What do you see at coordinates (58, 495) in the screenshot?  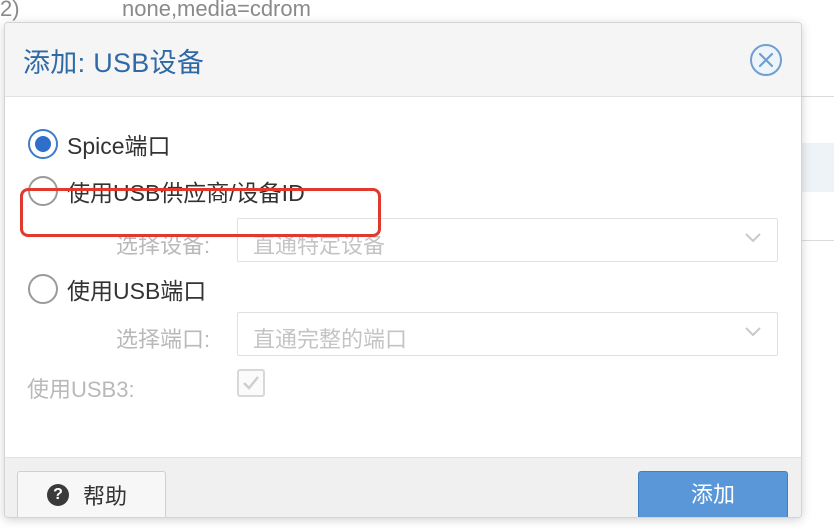 I see `question-circle-icon: ?` at bounding box center [58, 495].